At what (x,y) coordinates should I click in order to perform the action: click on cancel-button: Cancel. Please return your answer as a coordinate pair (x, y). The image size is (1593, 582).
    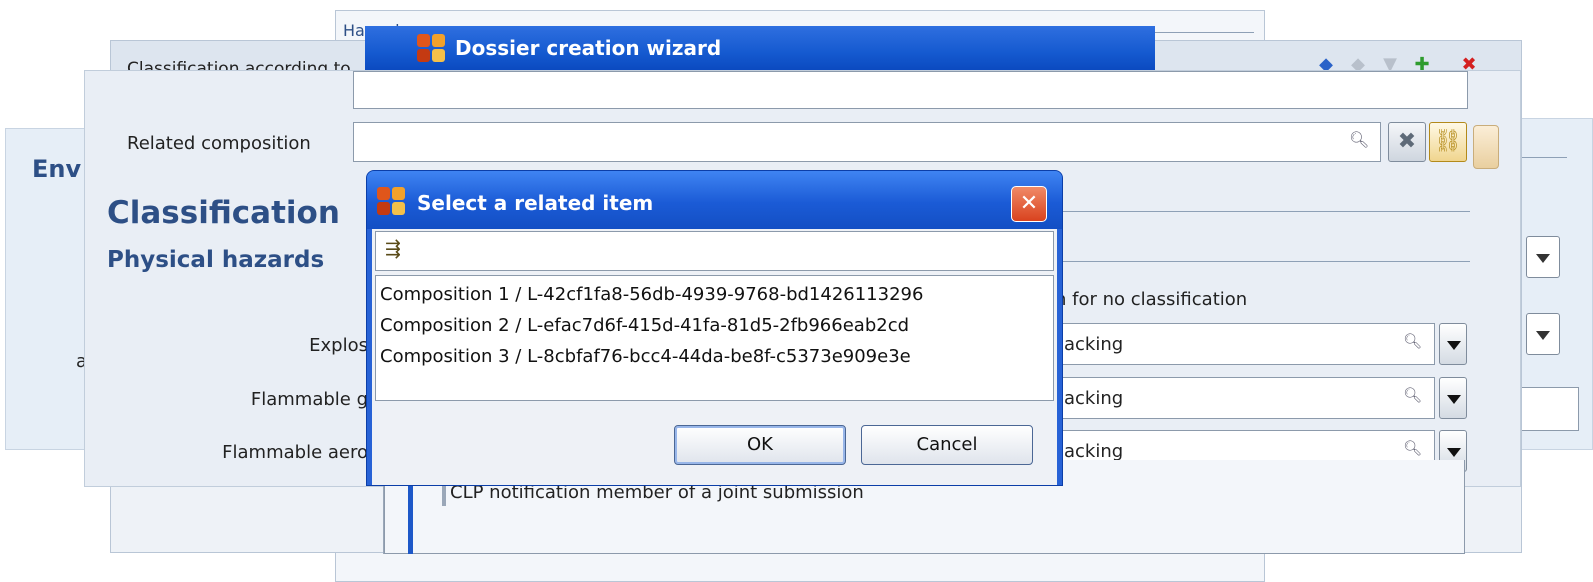
    Looking at the image, I should click on (947, 445).